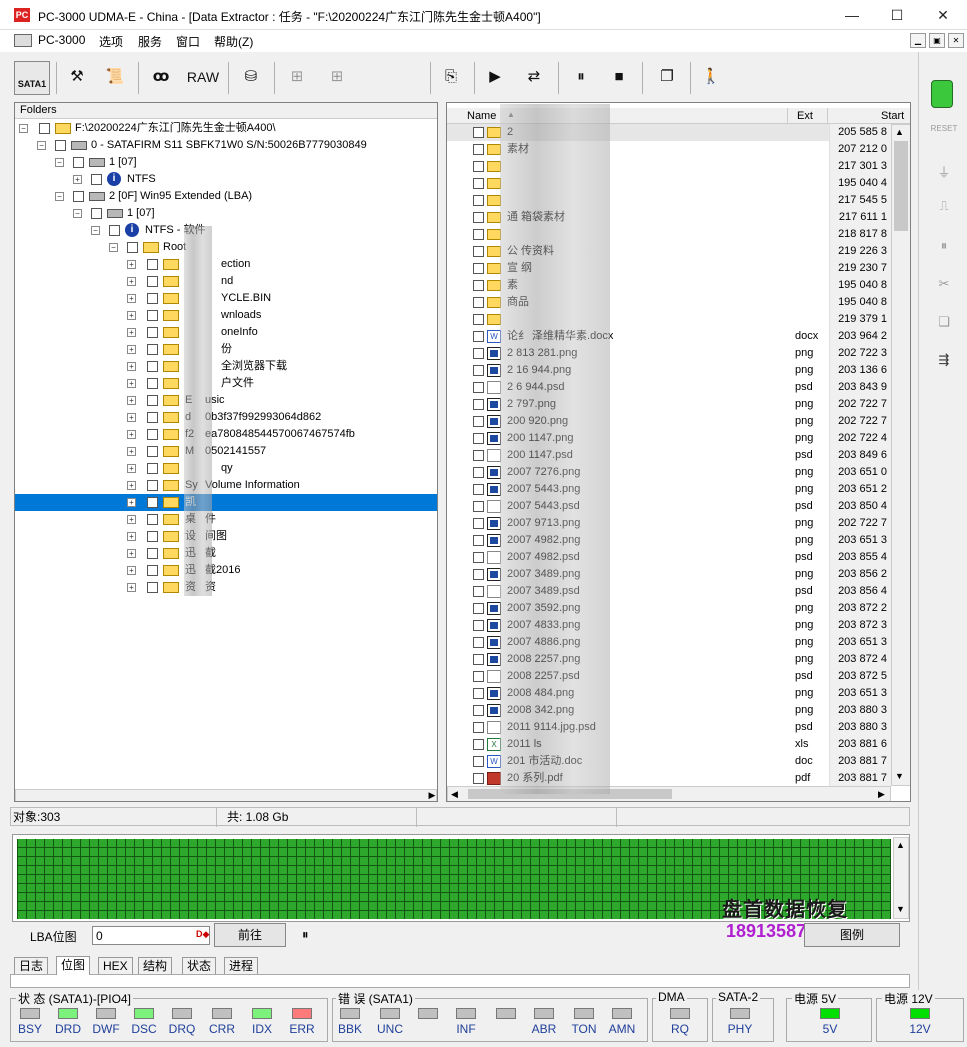 This screenshot has width=967, height=1047. What do you see at coordinates (297, 78) in the screenshot?
I see `tree-icon: ⊞` at bounding box center [297, 78].